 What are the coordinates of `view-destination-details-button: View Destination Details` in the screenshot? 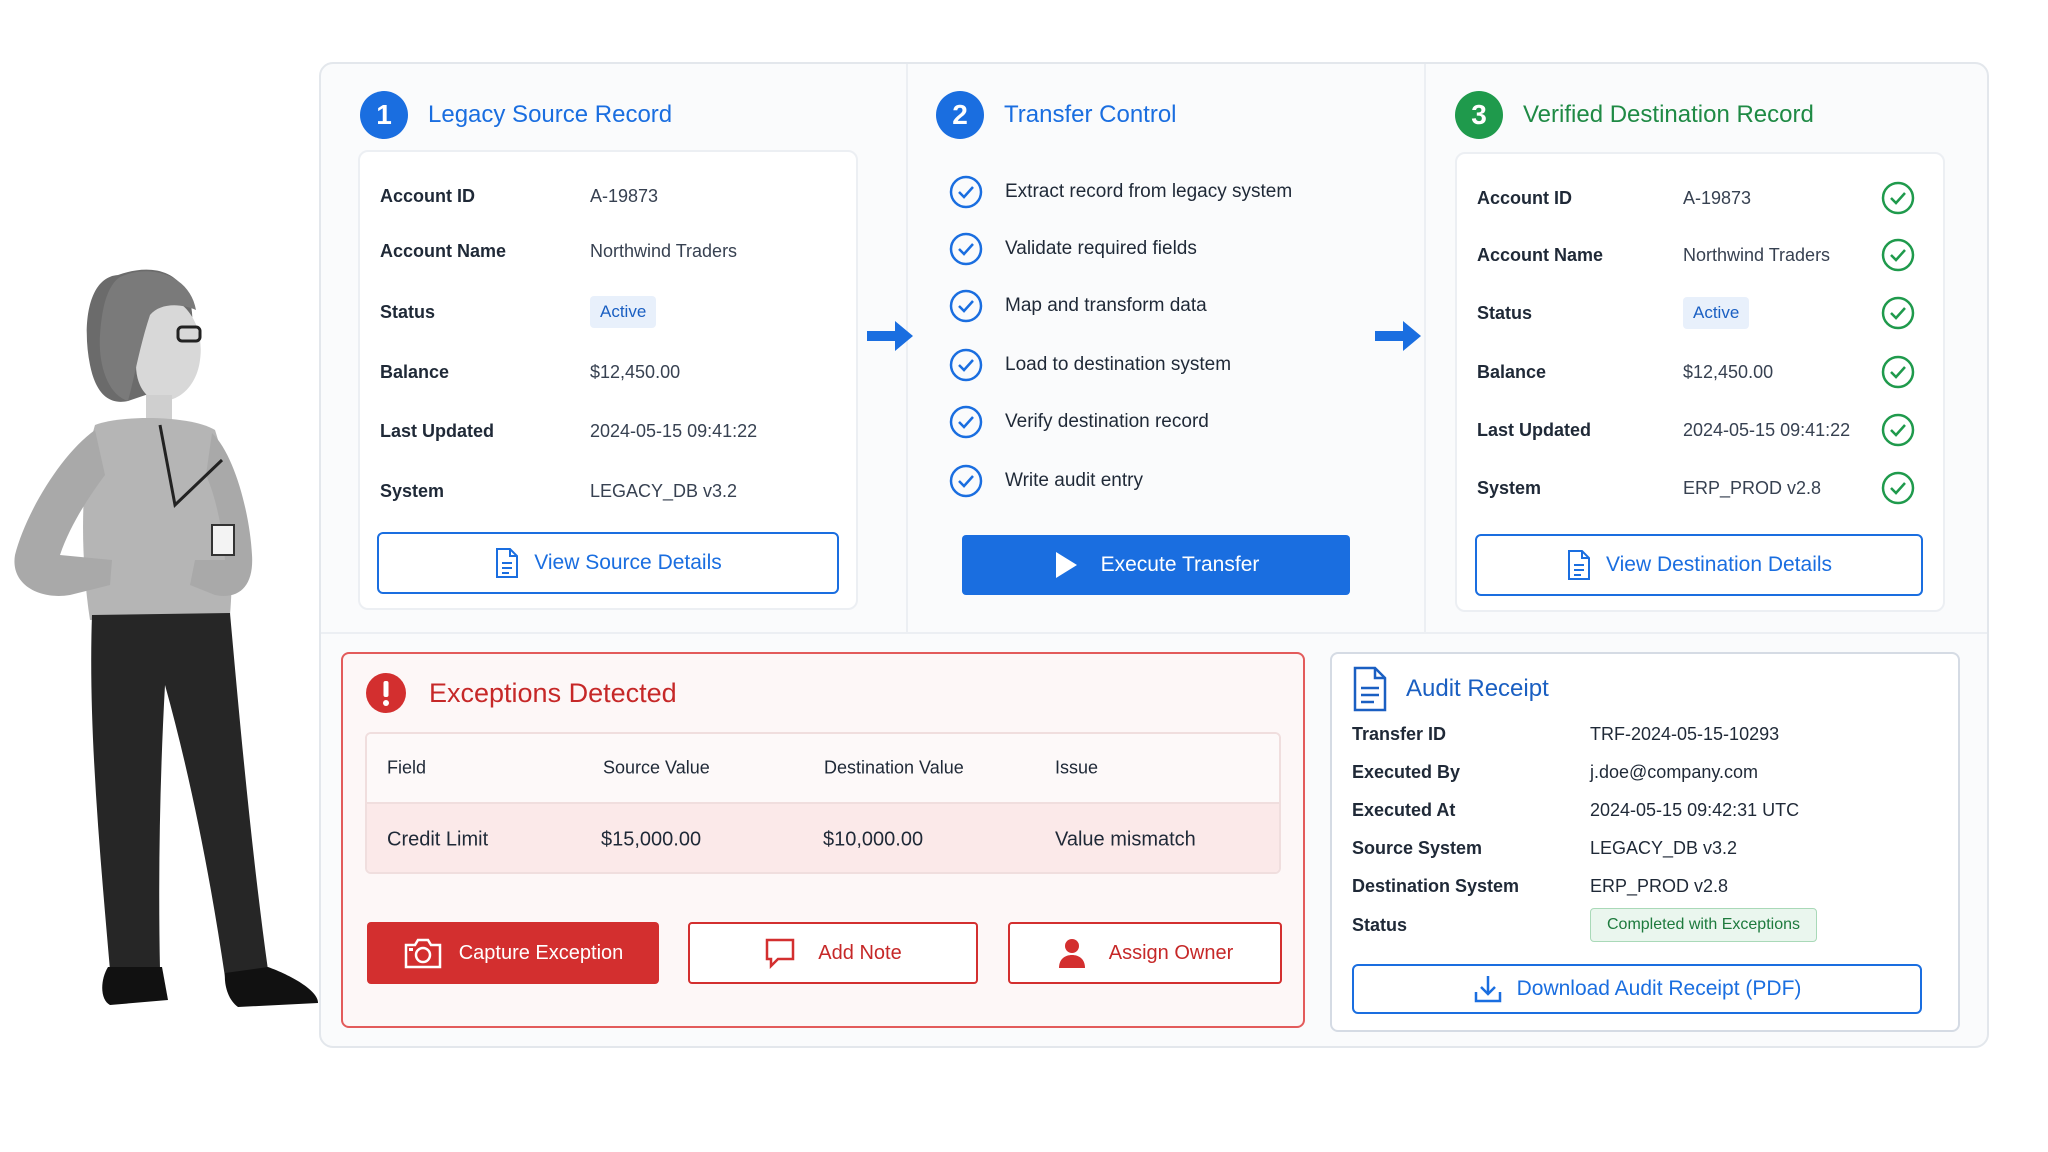 It's located at (1699, 565).